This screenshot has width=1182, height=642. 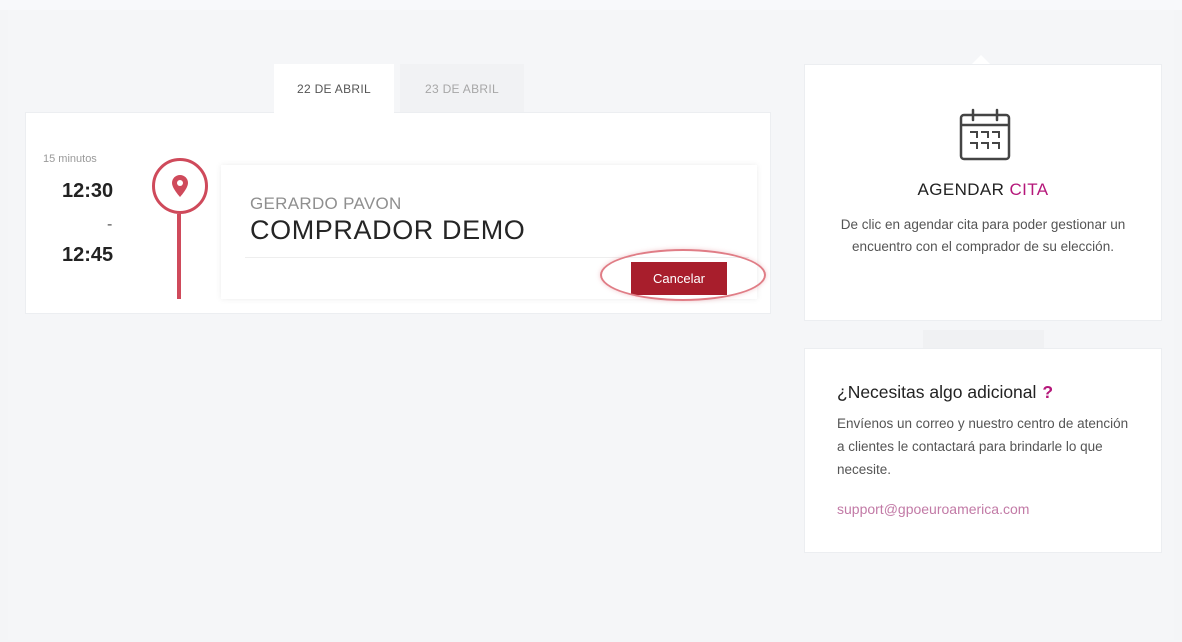 I want to click on appointment-duration: 15 minutos, so click(x=70, y=159).